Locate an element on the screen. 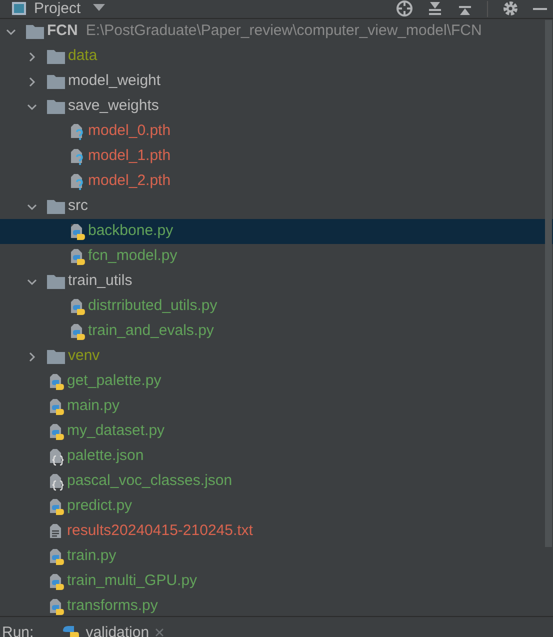 The image size is (553, 637). file-name: get_palette.py is located at coordinates (114, 381).